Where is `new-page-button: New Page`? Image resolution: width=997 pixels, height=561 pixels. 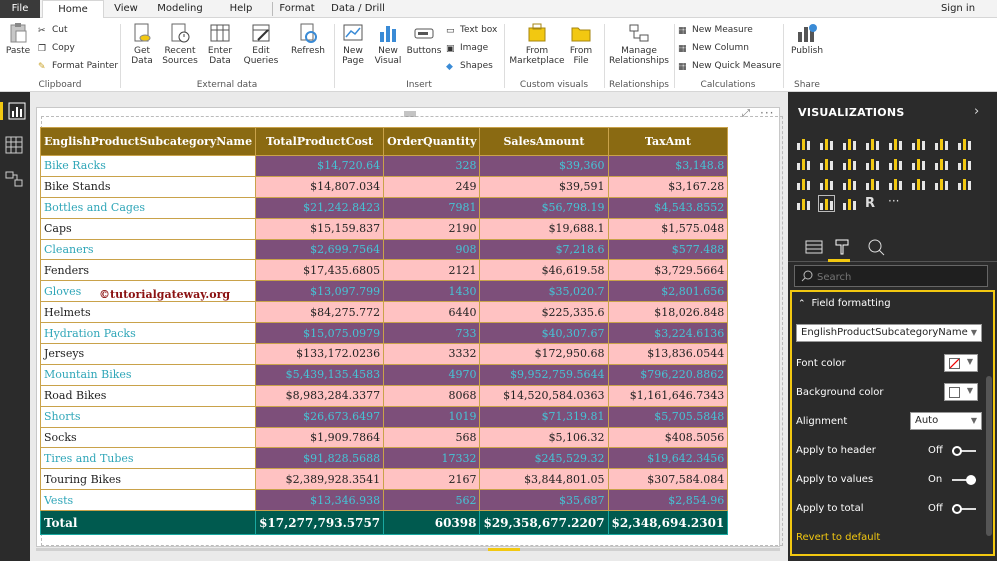
new-page-button: New Page is located at coordinates (353, 44).